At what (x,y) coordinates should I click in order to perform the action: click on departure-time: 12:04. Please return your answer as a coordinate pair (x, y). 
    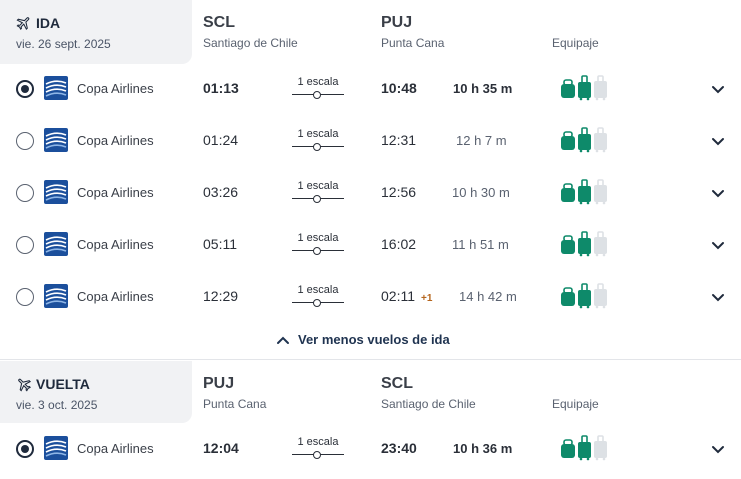
    Looking at the image, I should click on (221, 448).